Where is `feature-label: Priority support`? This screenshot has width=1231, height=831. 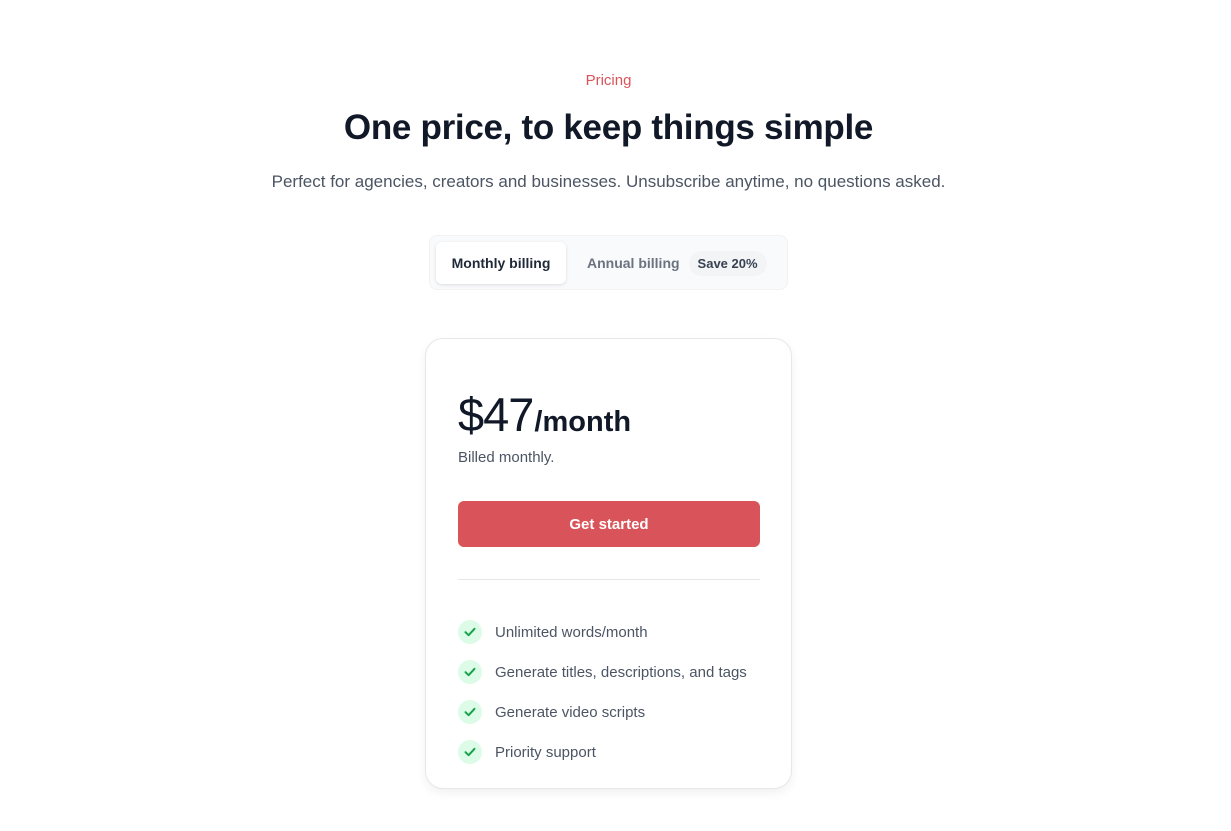 feature-label: Priority support is located at coordinates (545, 752).